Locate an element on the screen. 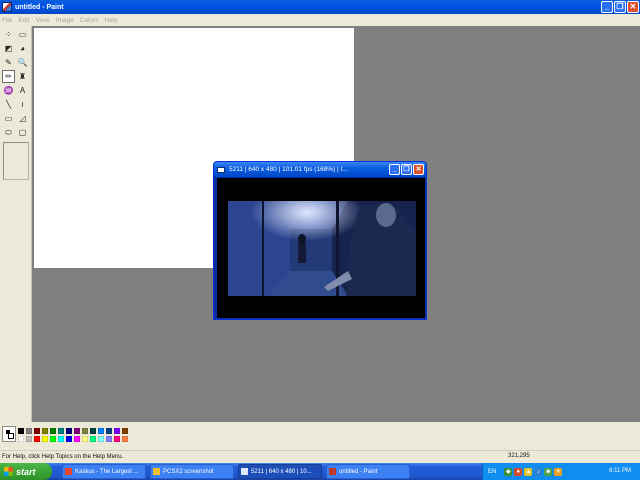  free-form-select-icon: ⁘ is located at coordinates (8, 34).